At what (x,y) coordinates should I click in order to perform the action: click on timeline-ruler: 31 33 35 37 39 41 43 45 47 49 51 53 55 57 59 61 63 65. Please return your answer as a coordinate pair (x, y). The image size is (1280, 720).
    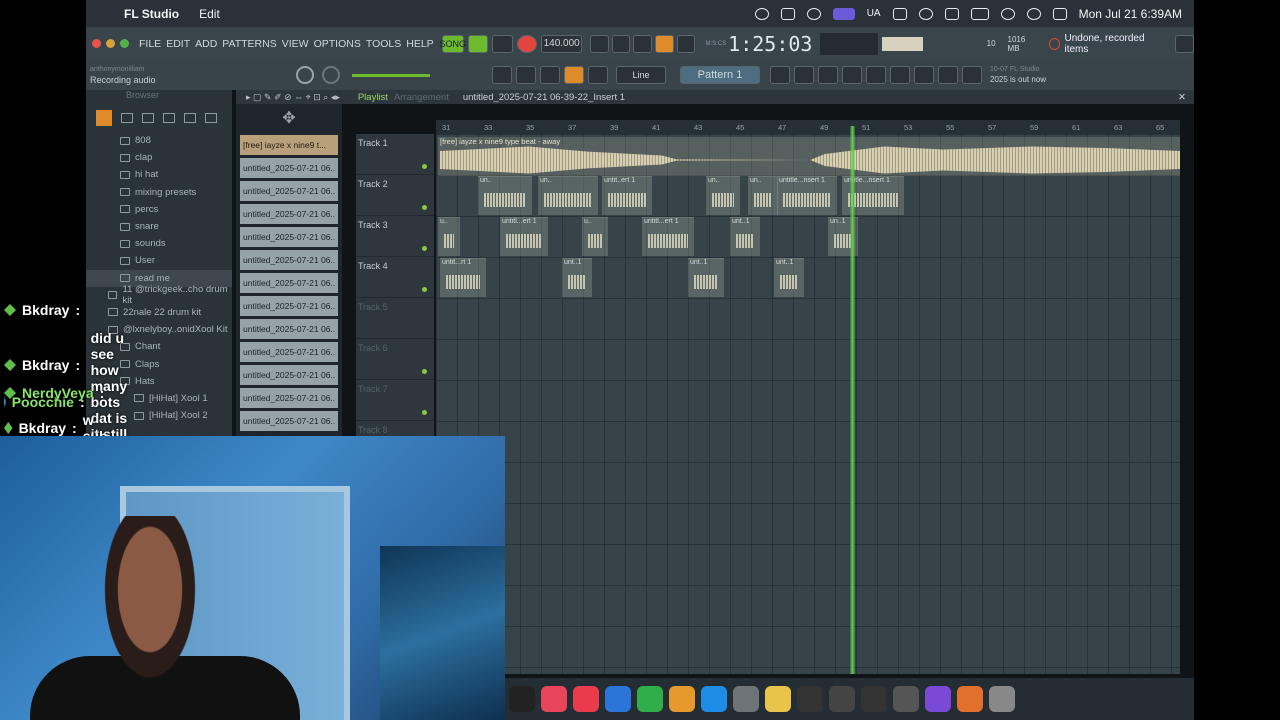
    Looking at the image, I should click on (808, 127).